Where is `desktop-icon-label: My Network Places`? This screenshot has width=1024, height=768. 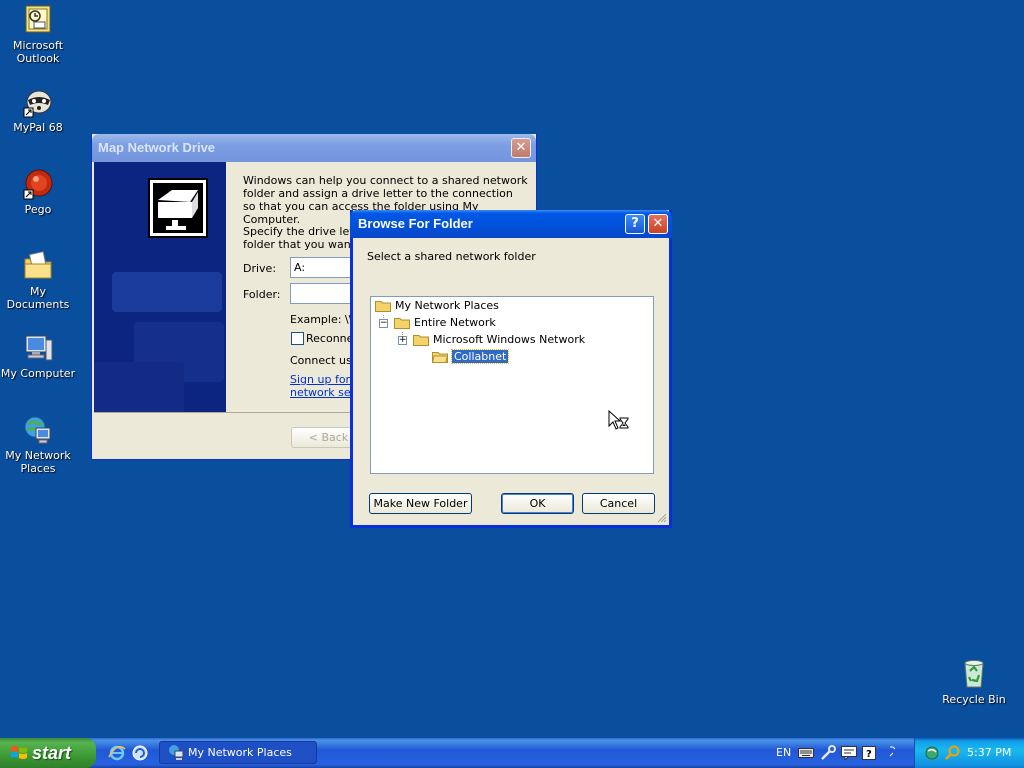
desktop-icon-label: My Network Places is located at coordinates (38, 462).